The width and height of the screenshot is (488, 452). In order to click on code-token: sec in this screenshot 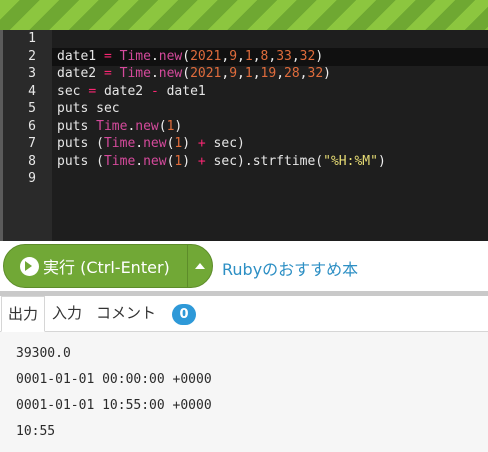, I will do `click(73, 91)`.